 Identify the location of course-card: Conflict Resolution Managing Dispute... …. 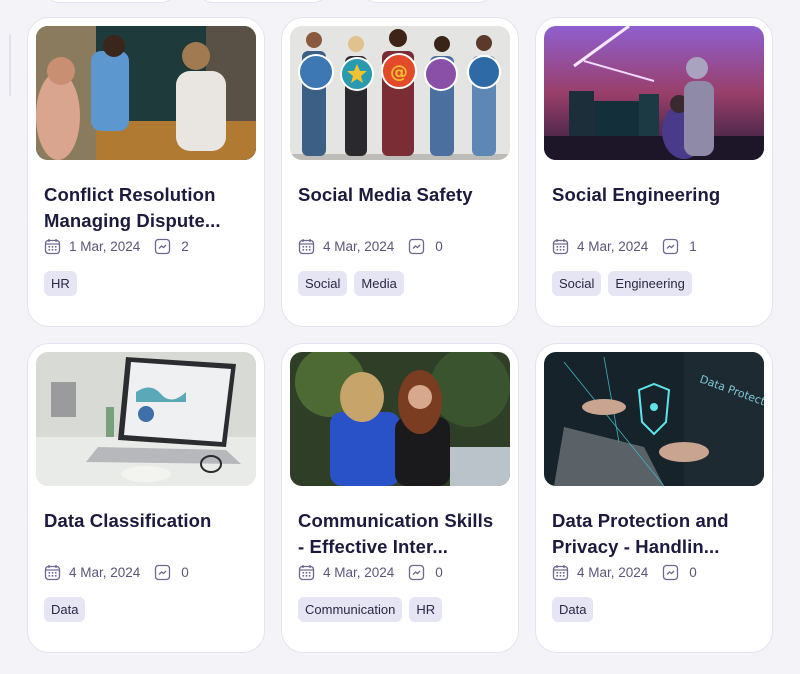
(146, 172).